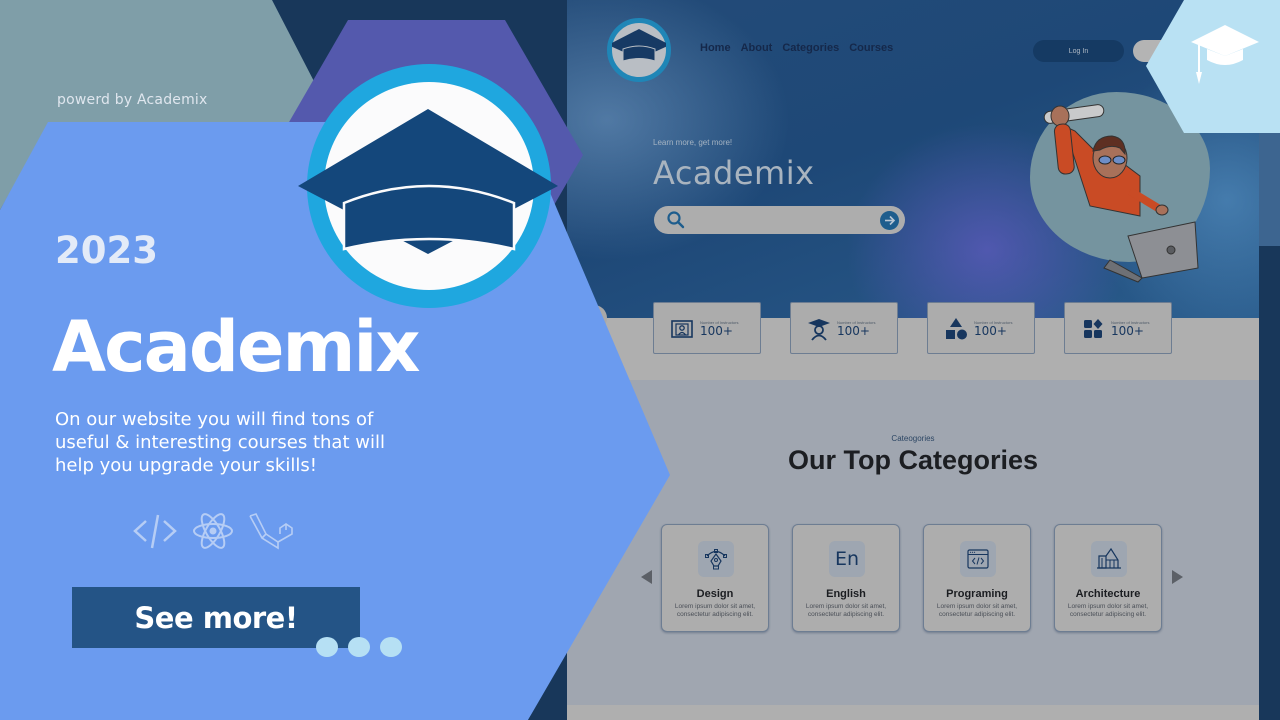 Image resolution: width=1280 pixels, height=720 pixels. I want to click on academix-logo, so click(428, 186).